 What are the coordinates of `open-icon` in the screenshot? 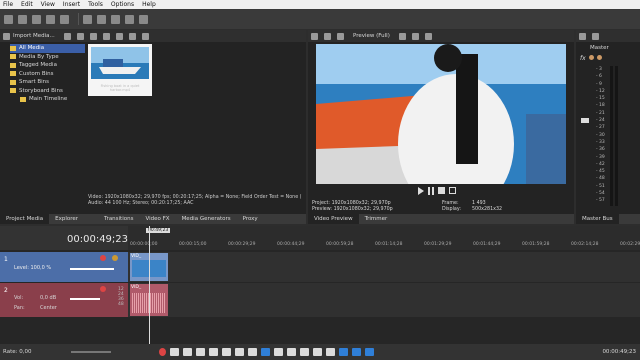 It's located at (22, 19).